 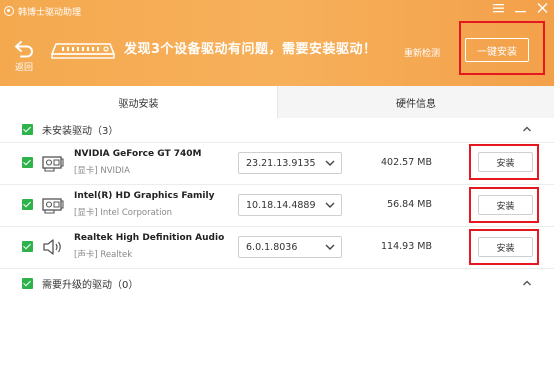 I want to click on driver-category: [声卡] Realtek, so click(x=103, y=255).